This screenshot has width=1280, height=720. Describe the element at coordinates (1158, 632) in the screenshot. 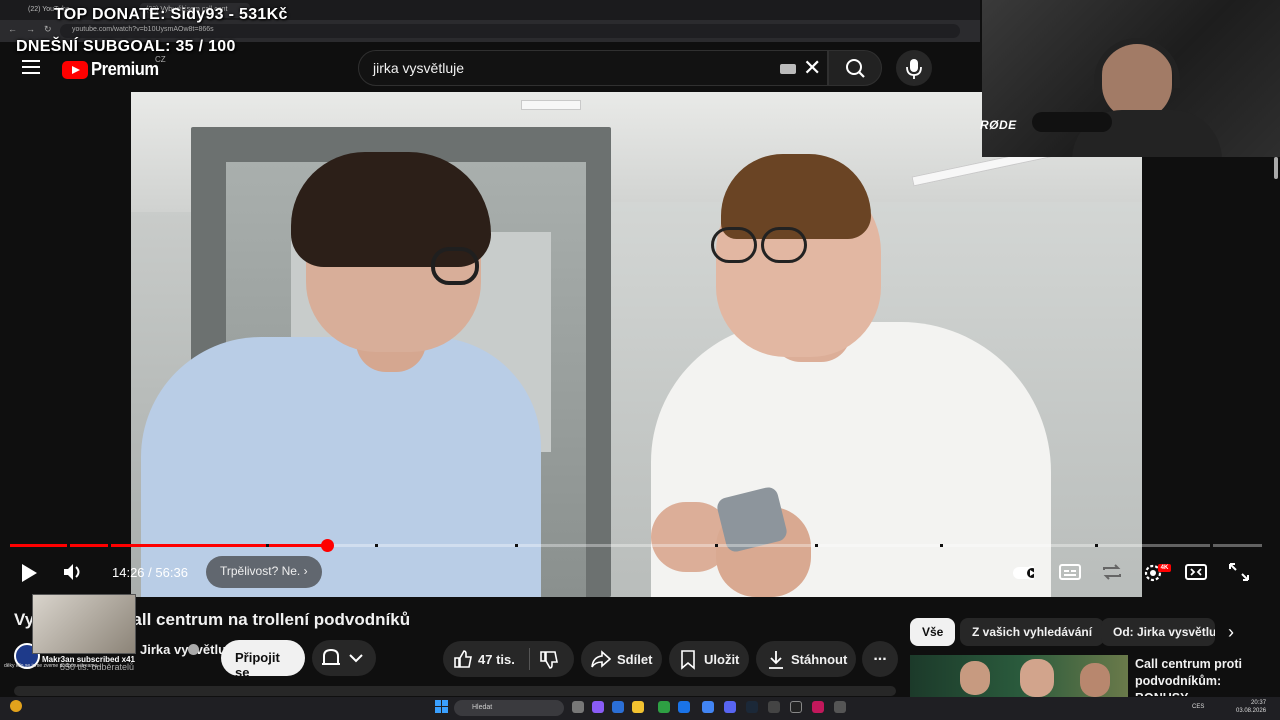

I see `chip-from-channel: Od: Jirka vysvětlu` at that location.